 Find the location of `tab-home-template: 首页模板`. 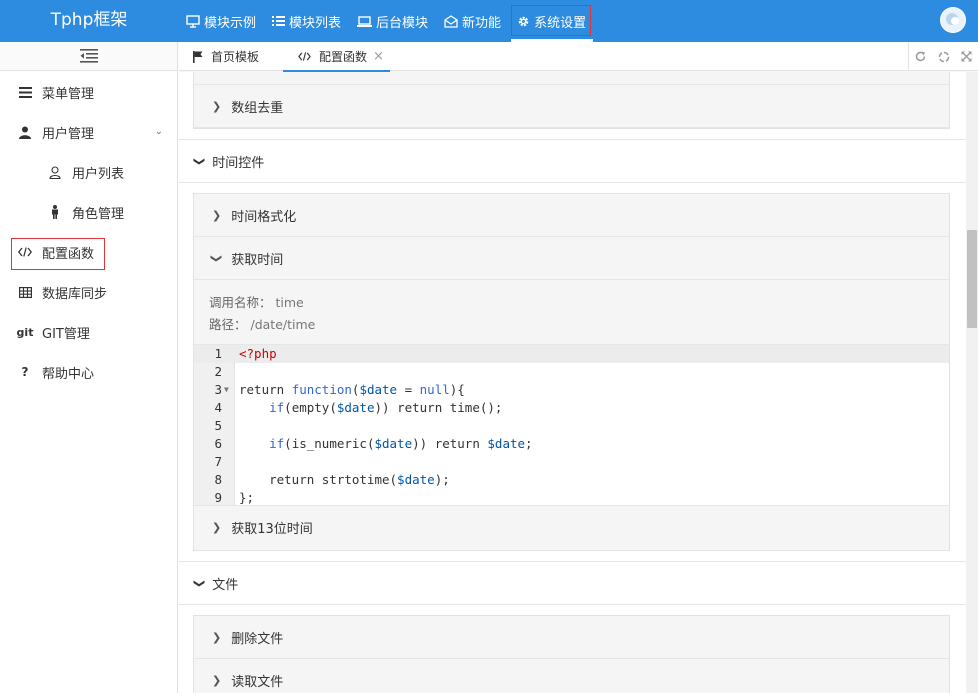

tab-home-template: 首页模板 is located at coordinates (226, 56).